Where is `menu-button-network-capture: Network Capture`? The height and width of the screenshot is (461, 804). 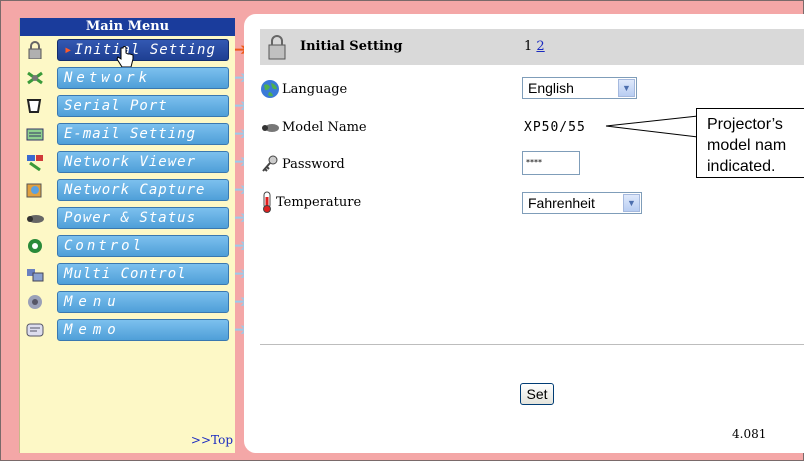 menu-button-network-capture: Network Capture is located at coordinates (143, 190).